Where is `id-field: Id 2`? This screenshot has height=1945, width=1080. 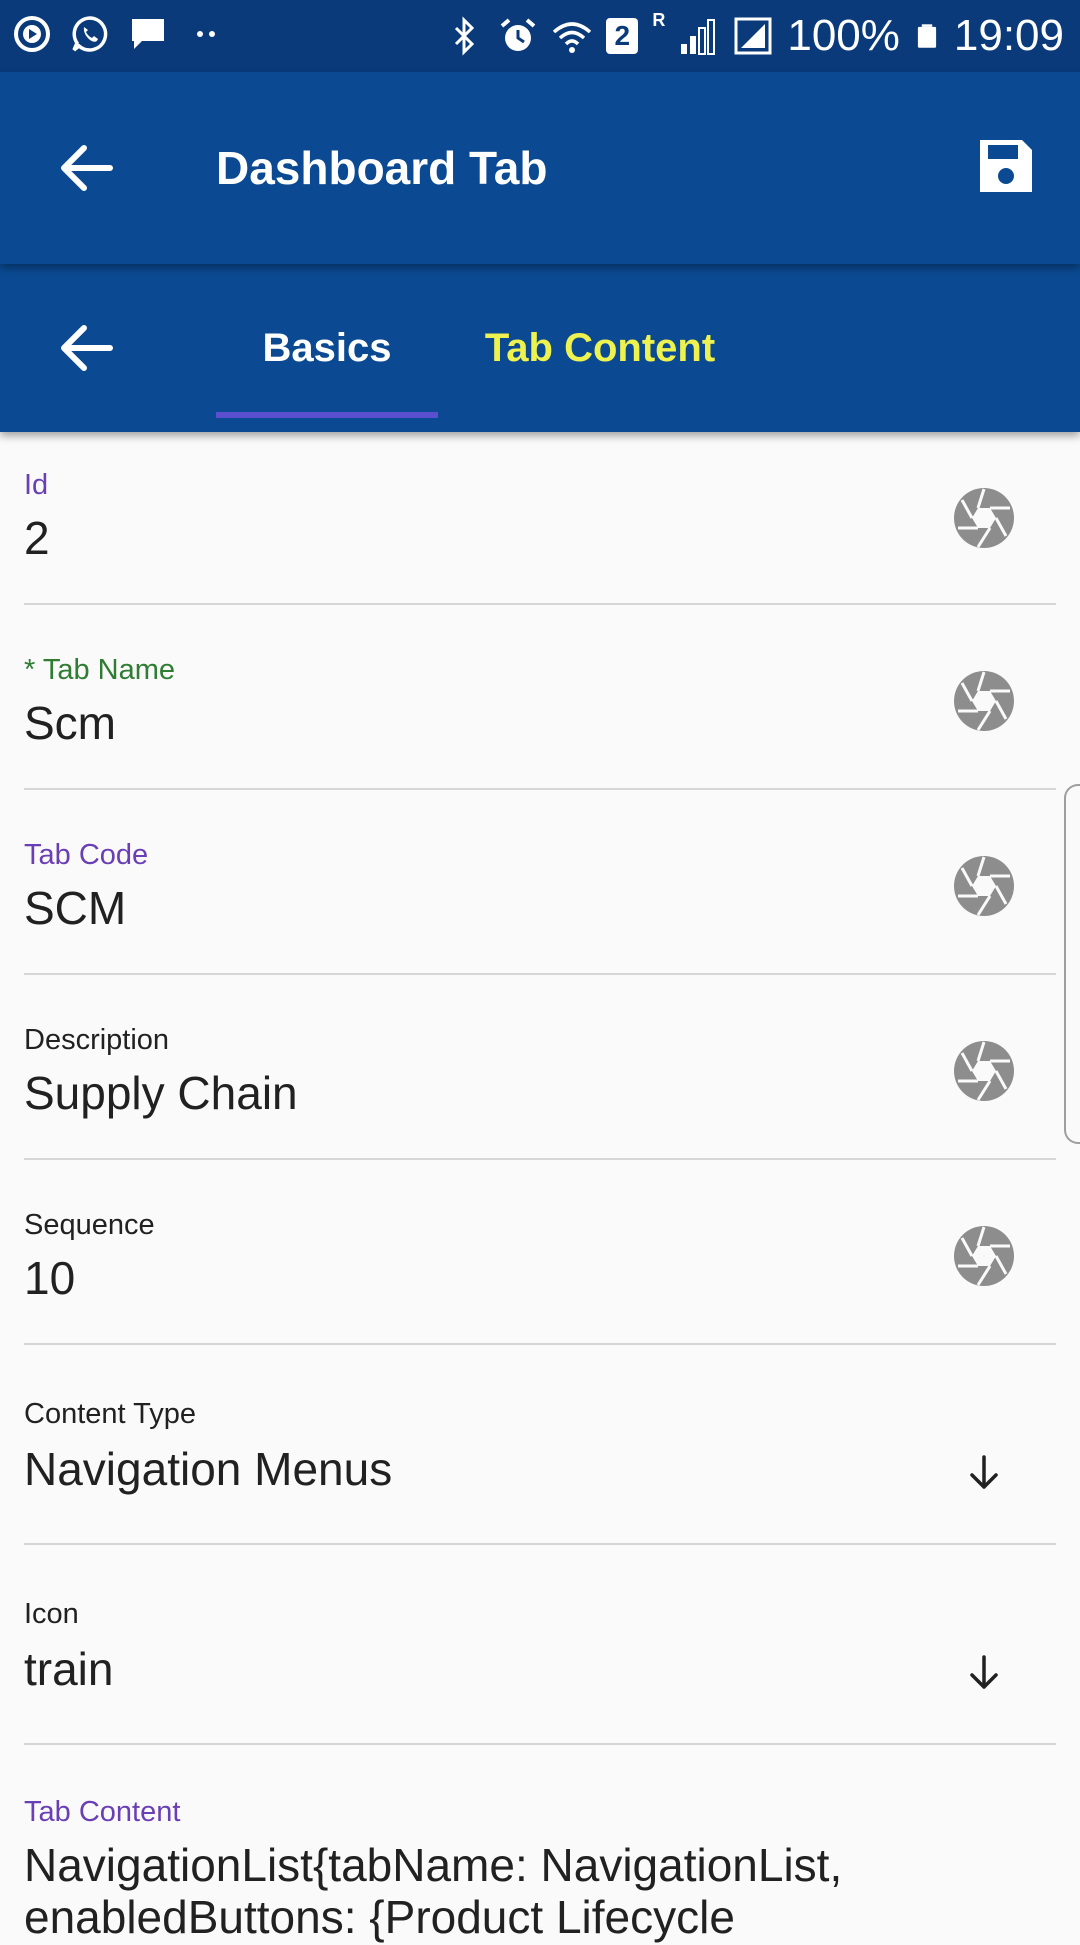 id-field: Id 2 is located at coordinates (540, 518).